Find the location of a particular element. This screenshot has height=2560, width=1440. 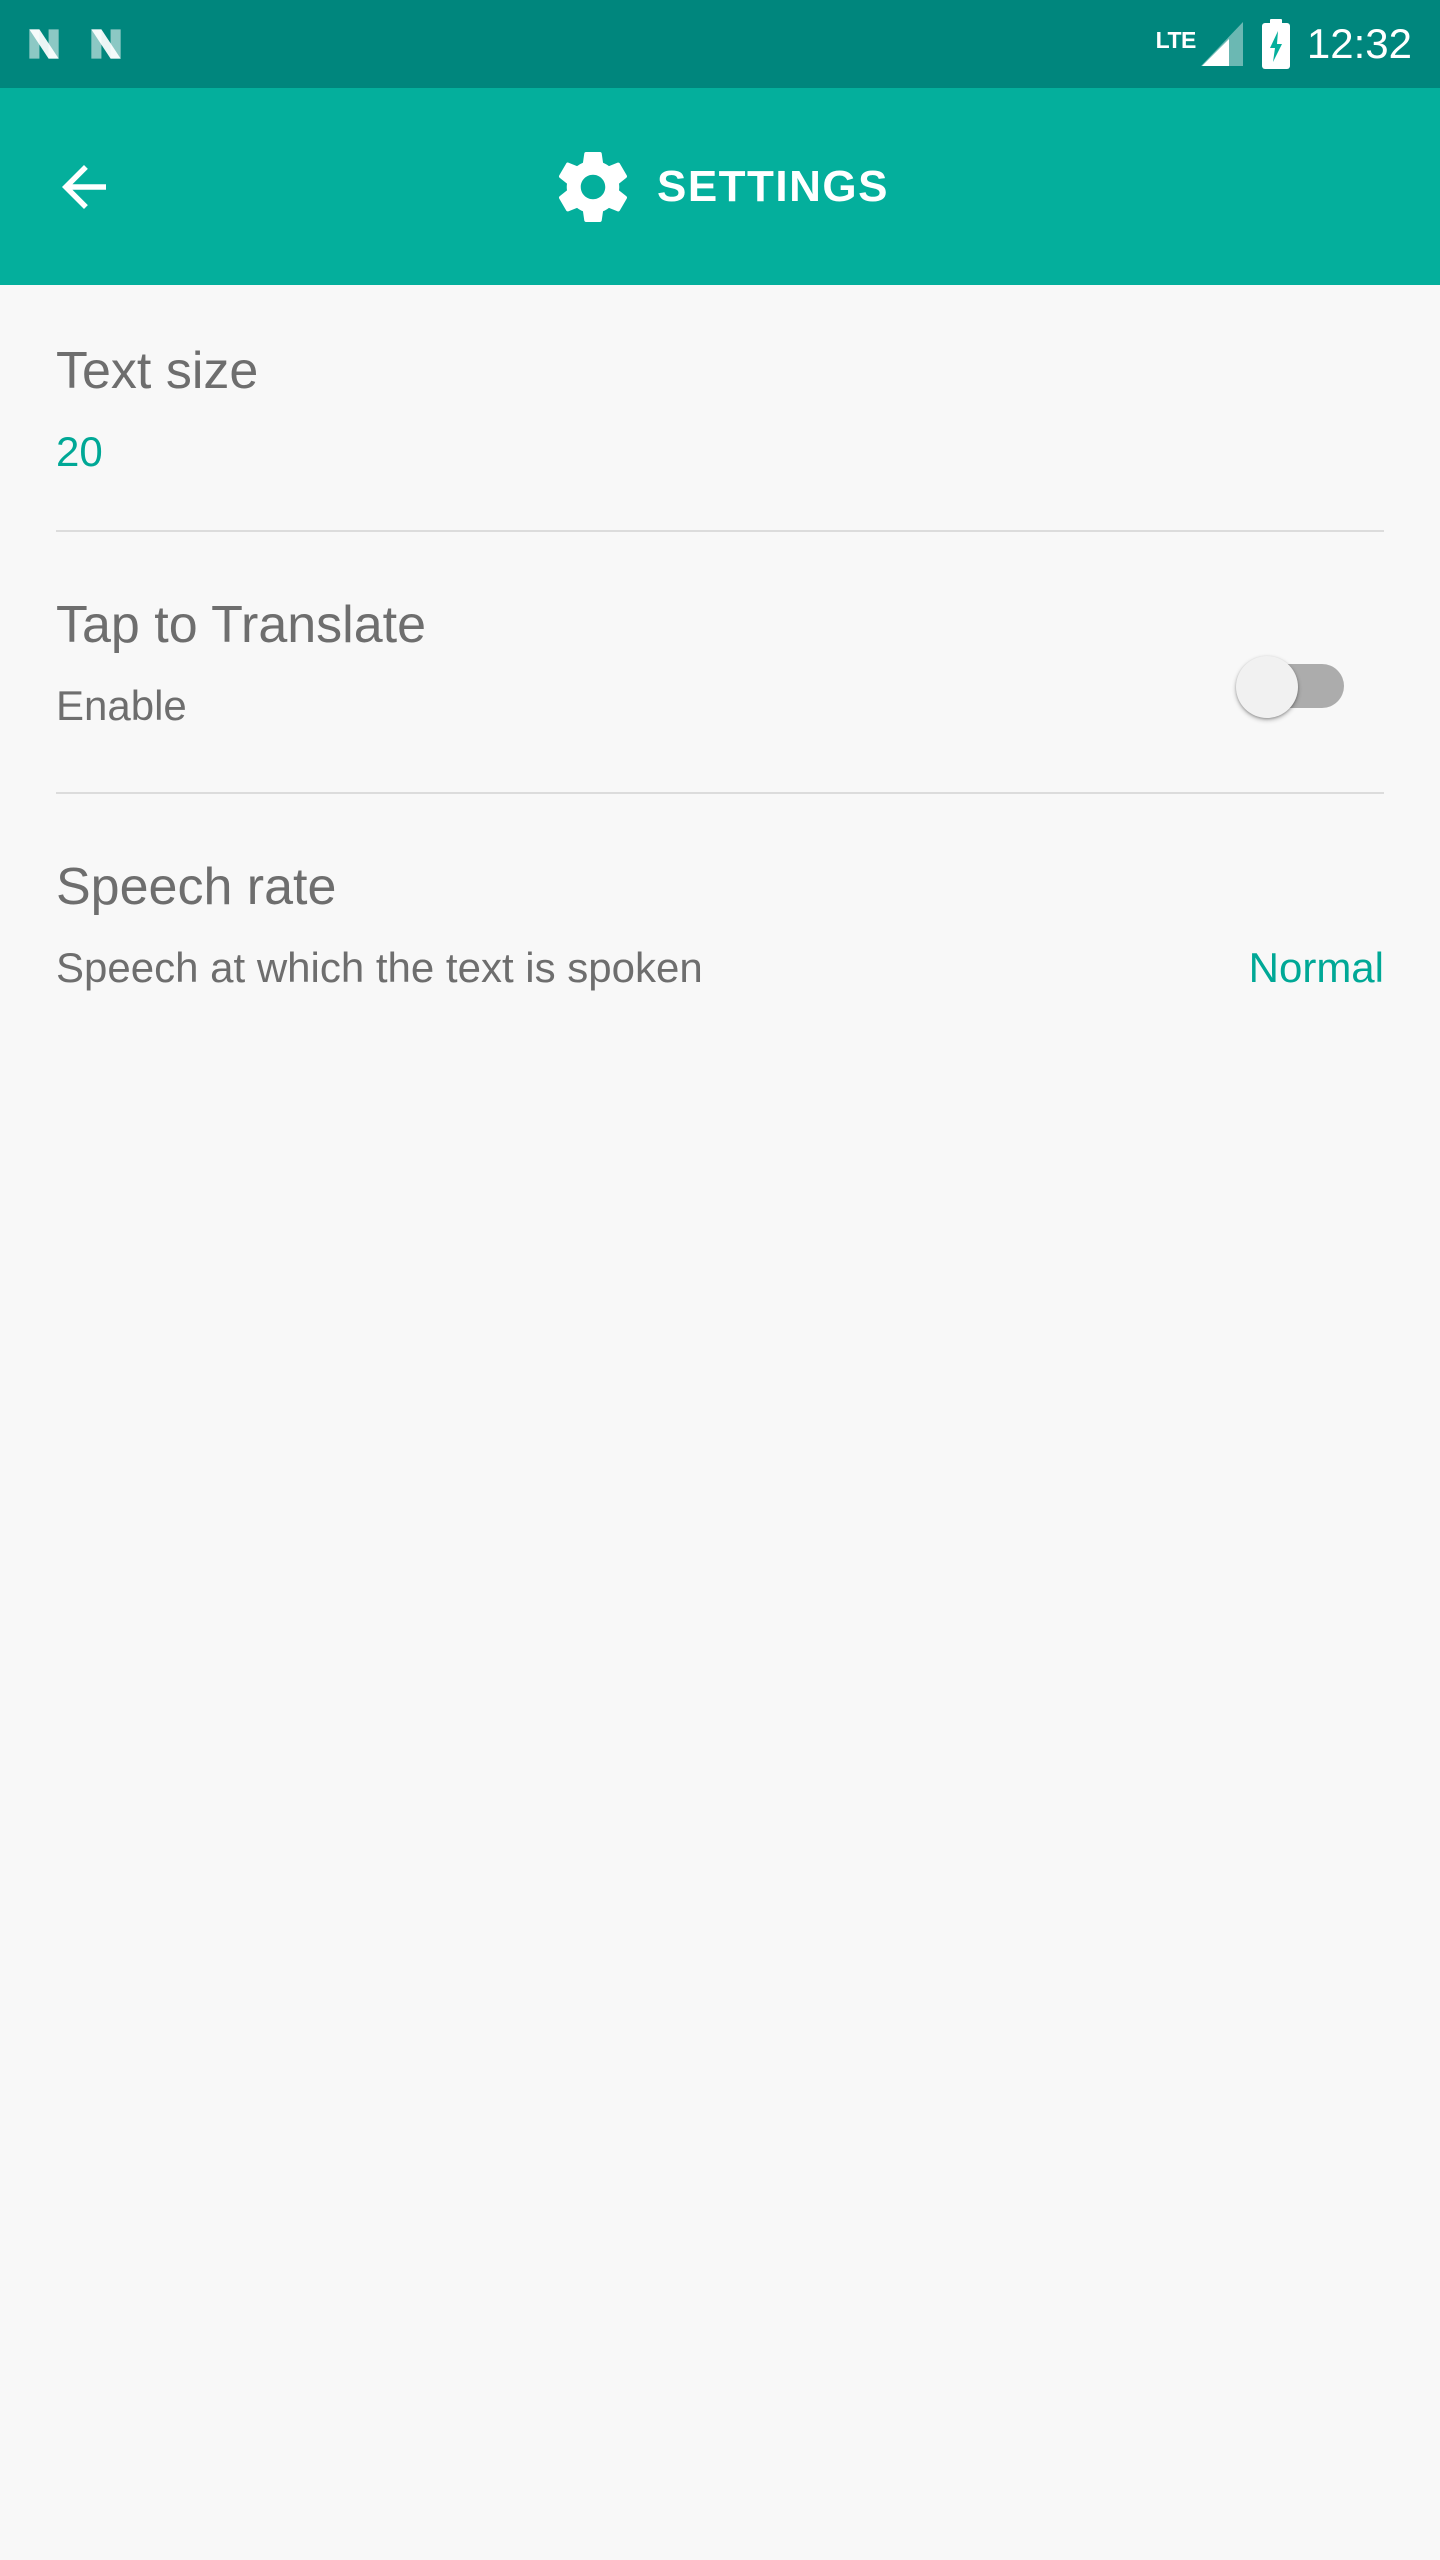

text-size-title: Text size is located at coordinates (157, 371).